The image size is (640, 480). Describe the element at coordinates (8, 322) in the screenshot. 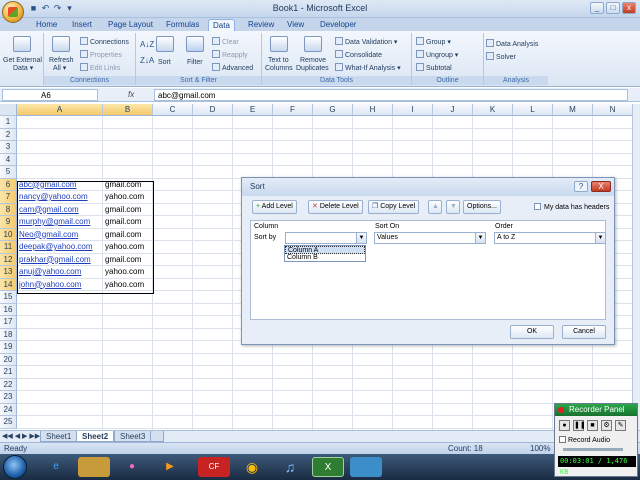

I see `row-header-17: 17` at that location.